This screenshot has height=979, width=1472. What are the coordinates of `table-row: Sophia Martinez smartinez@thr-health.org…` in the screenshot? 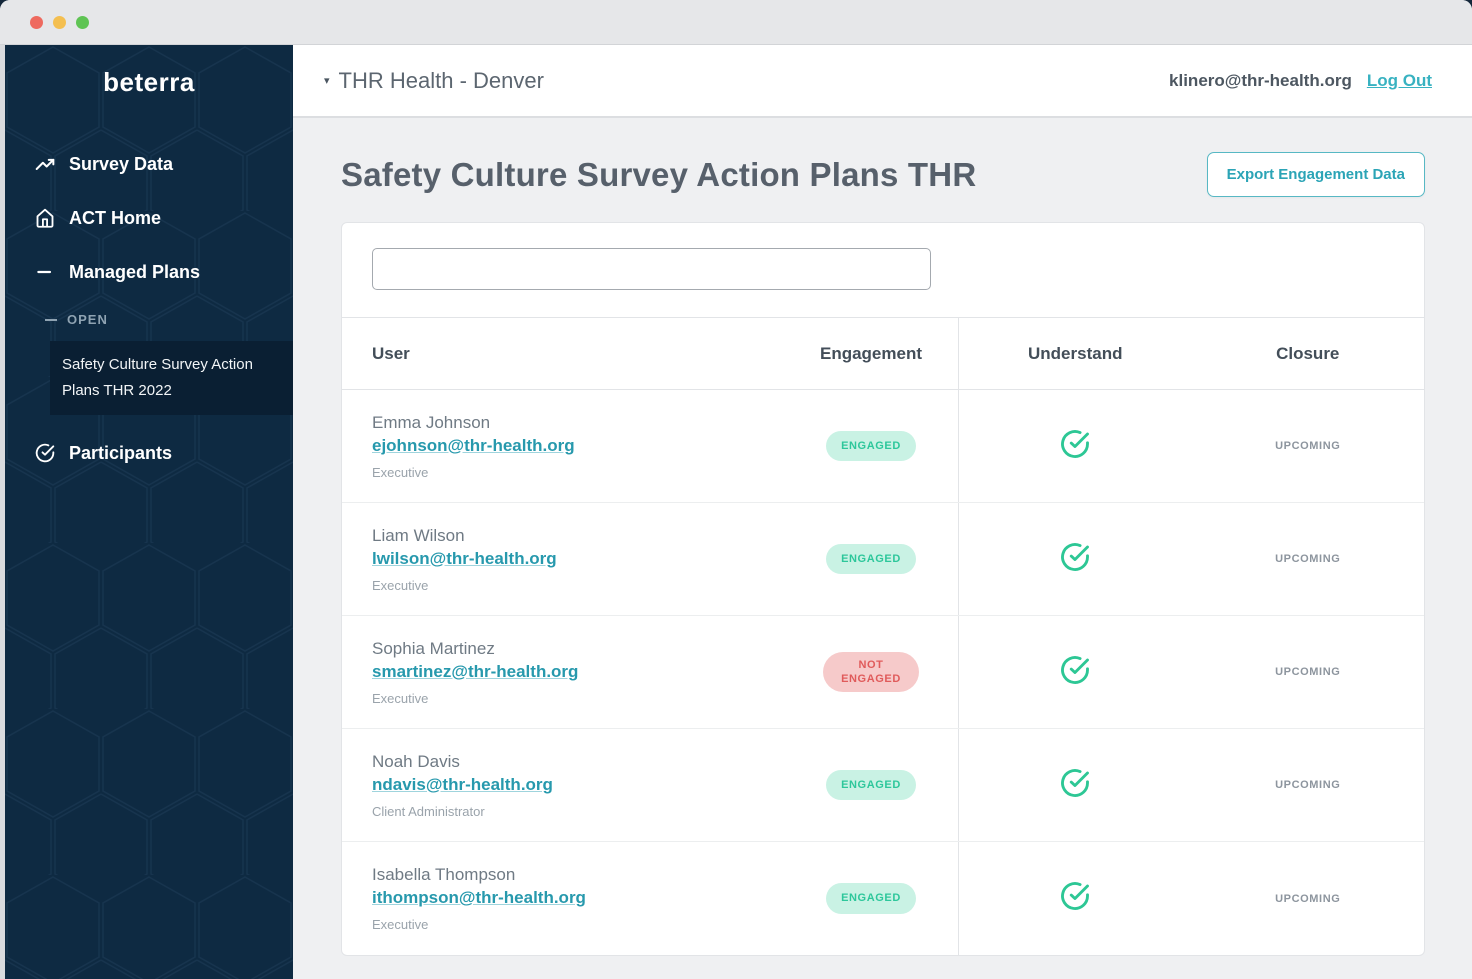 It's located at (883, 672).